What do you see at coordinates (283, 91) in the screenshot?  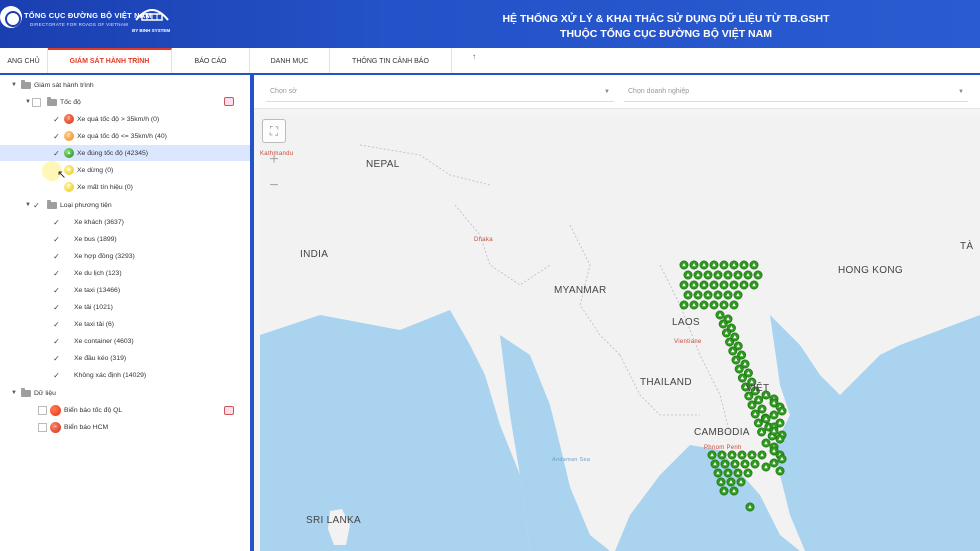 I see `source-select-placeholder: Chọn sở` at bounding box center [283, 91].